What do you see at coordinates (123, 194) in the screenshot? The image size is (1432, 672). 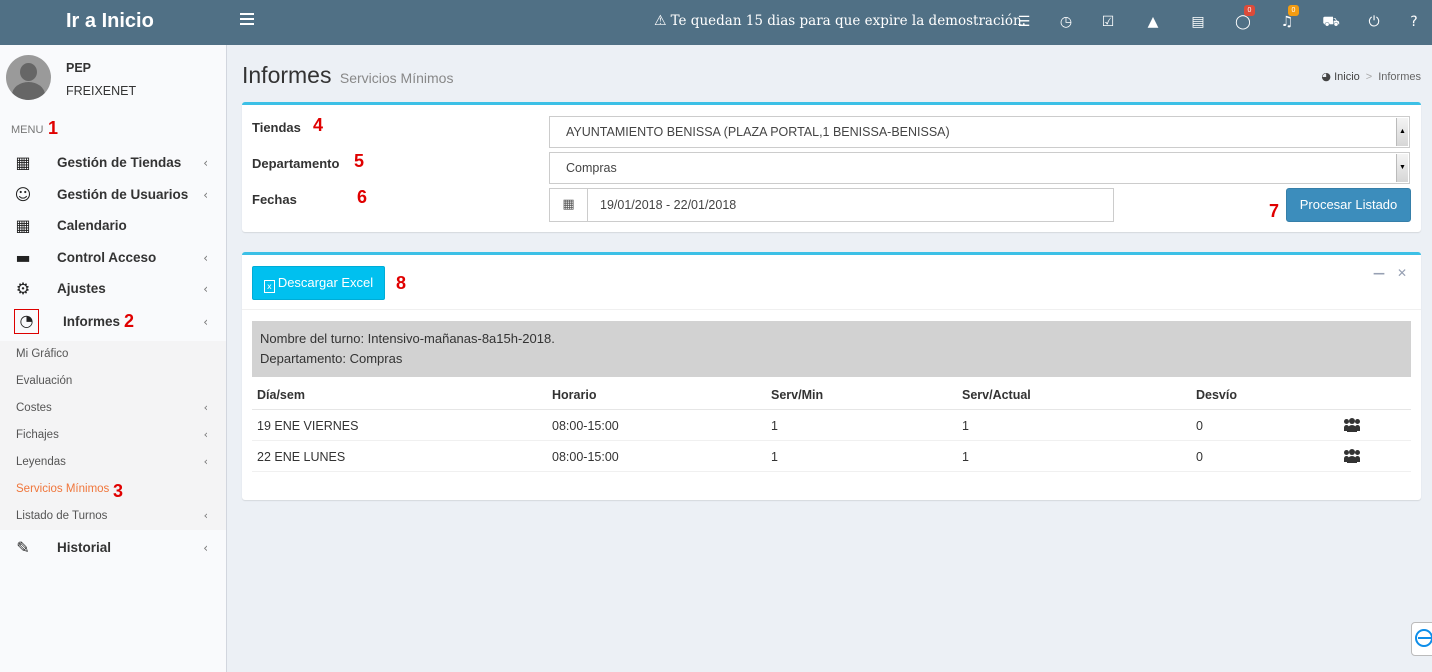 I see `sidebar-item-label: Gestión de Usuarios` at bounding box center [123, 194].